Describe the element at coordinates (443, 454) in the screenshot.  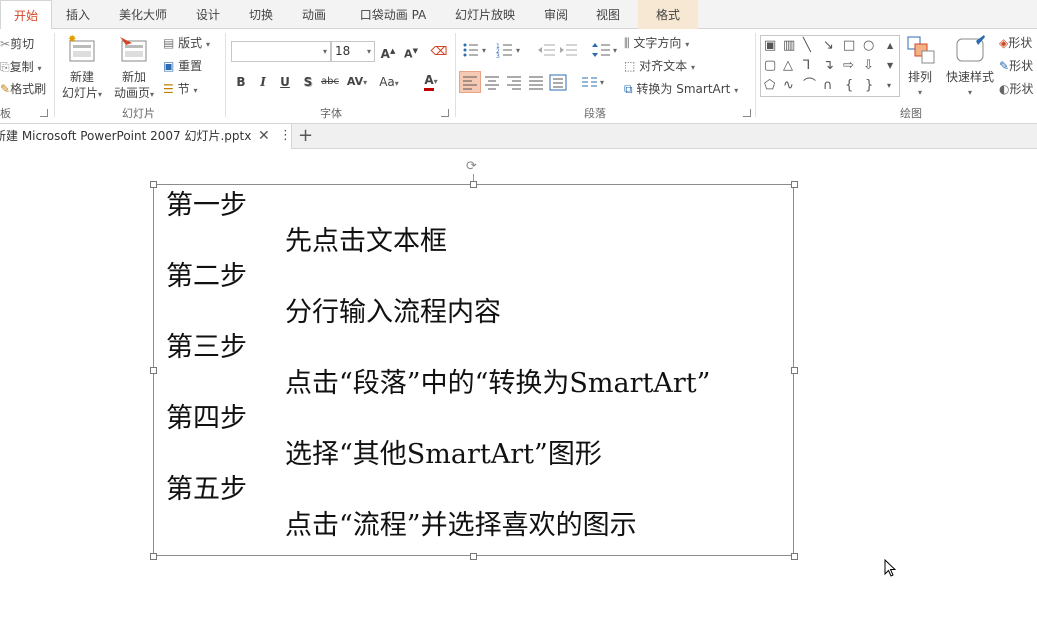
I see `step-detail: 选择“其他SmartArt”图形` at that location.